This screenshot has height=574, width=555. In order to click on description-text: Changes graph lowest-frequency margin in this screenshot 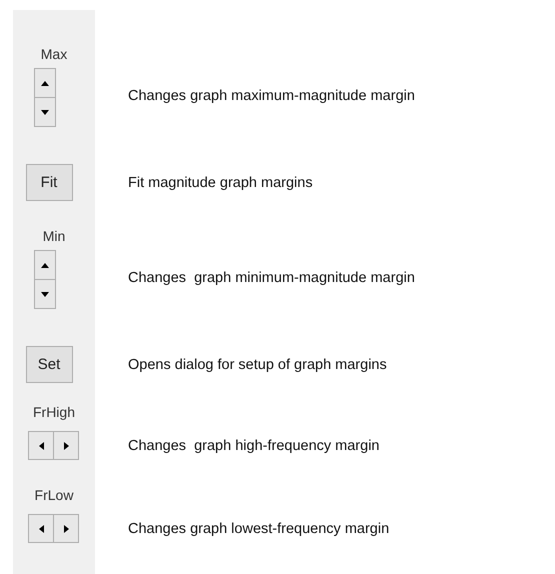, I will do `click(259, 529)`.